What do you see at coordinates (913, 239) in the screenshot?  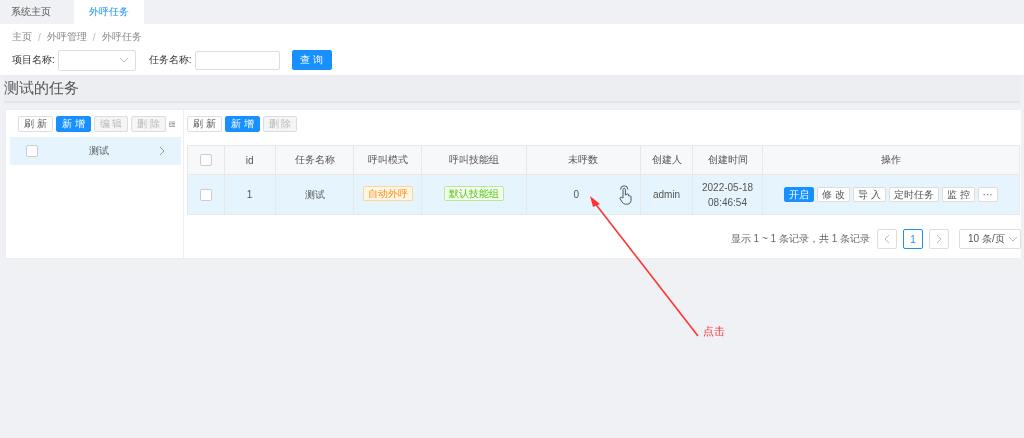 I see `page-button: 1` at bounding box center [913, 239].